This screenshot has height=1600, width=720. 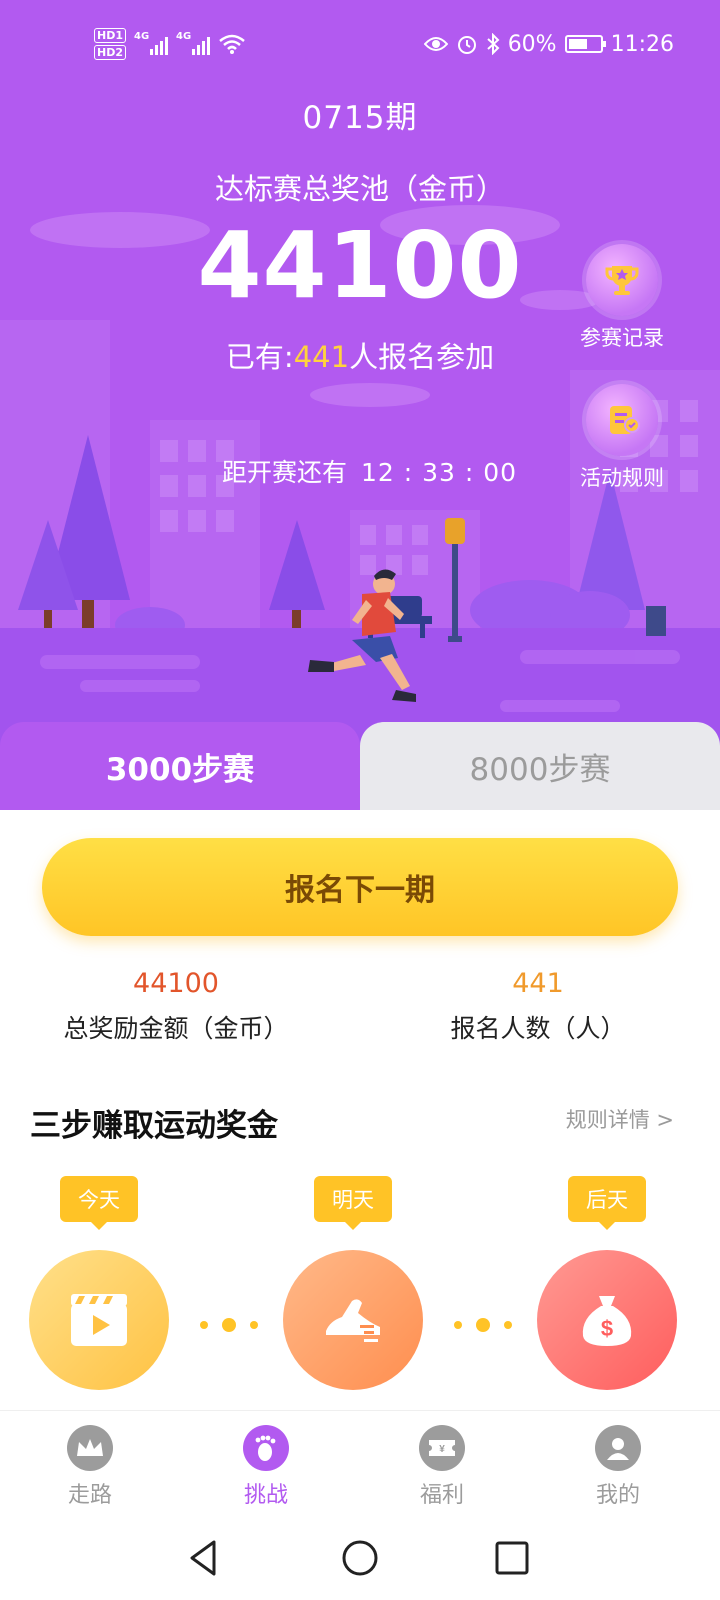 What do you see at coordinates (607, 1203) in the screenshot?
I see `step-tag-after-tomorrow: 后天` at bounding box center [607, 1203].